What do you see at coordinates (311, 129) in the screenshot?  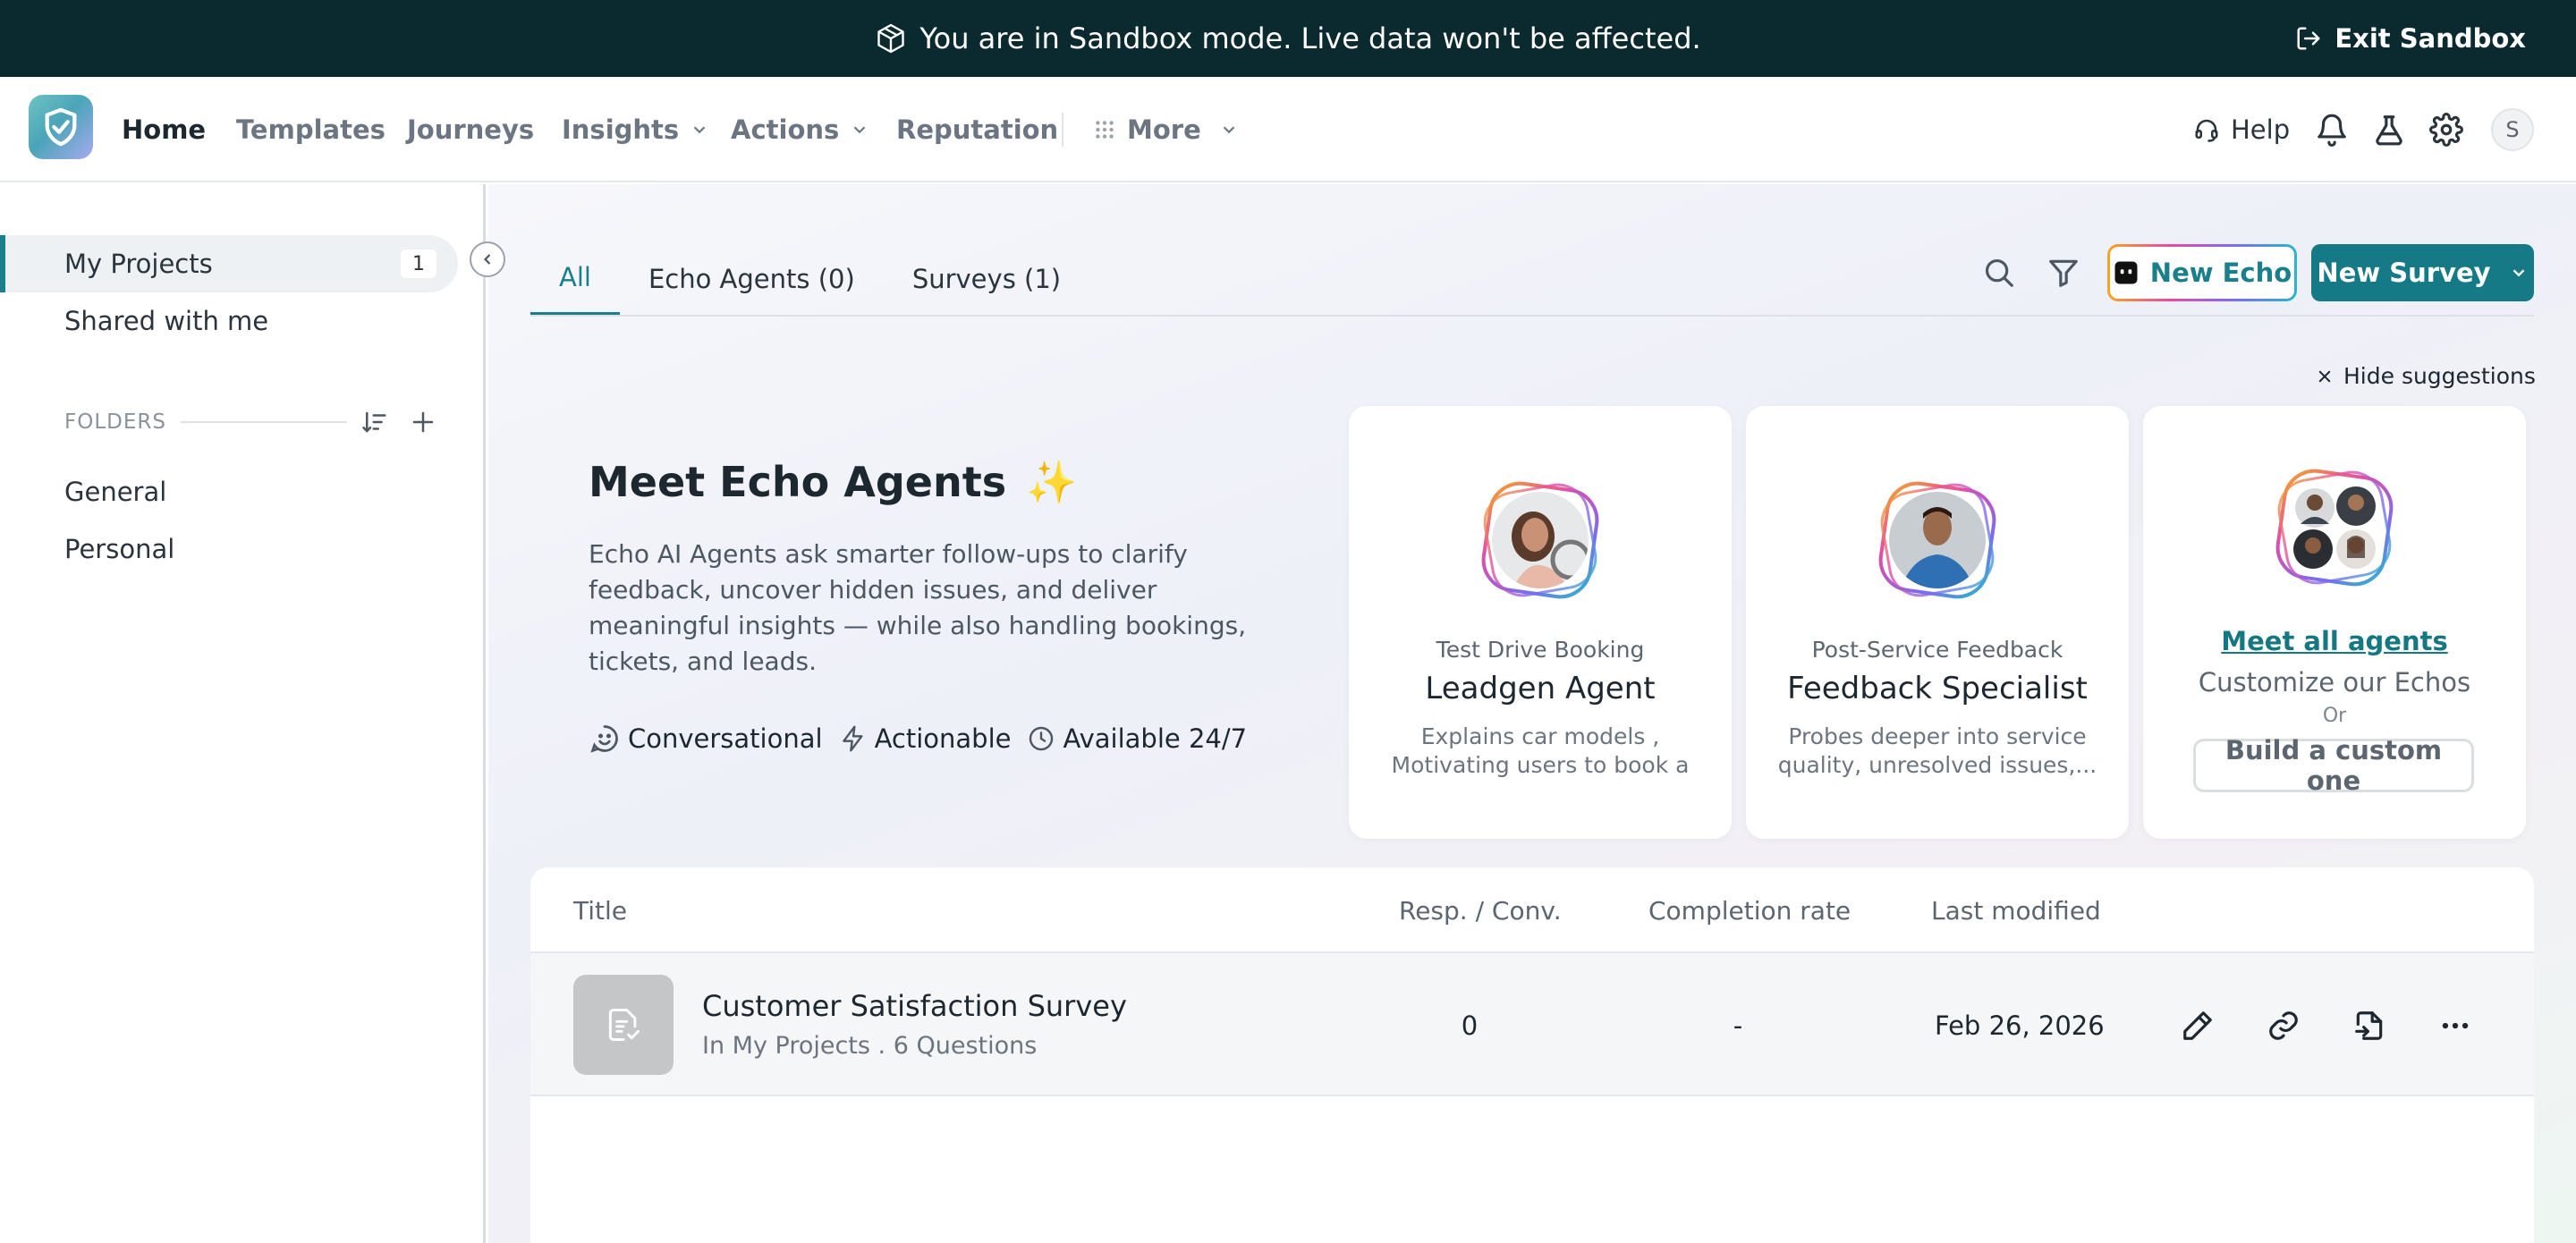 I see `nav-templates: Templates` at bounding box center [311, 129].